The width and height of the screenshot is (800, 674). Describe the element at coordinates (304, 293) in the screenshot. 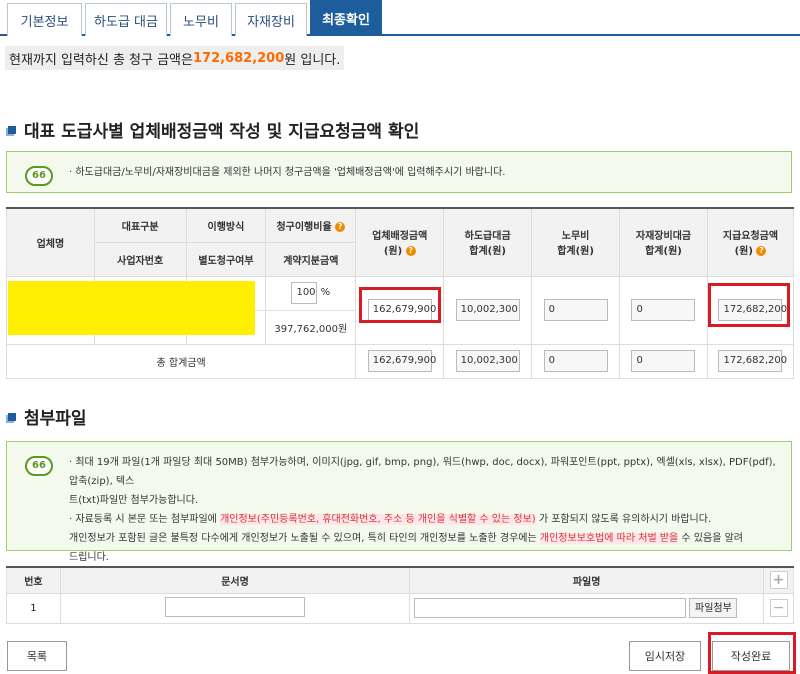

I see `ratio-input: 100` at that location.